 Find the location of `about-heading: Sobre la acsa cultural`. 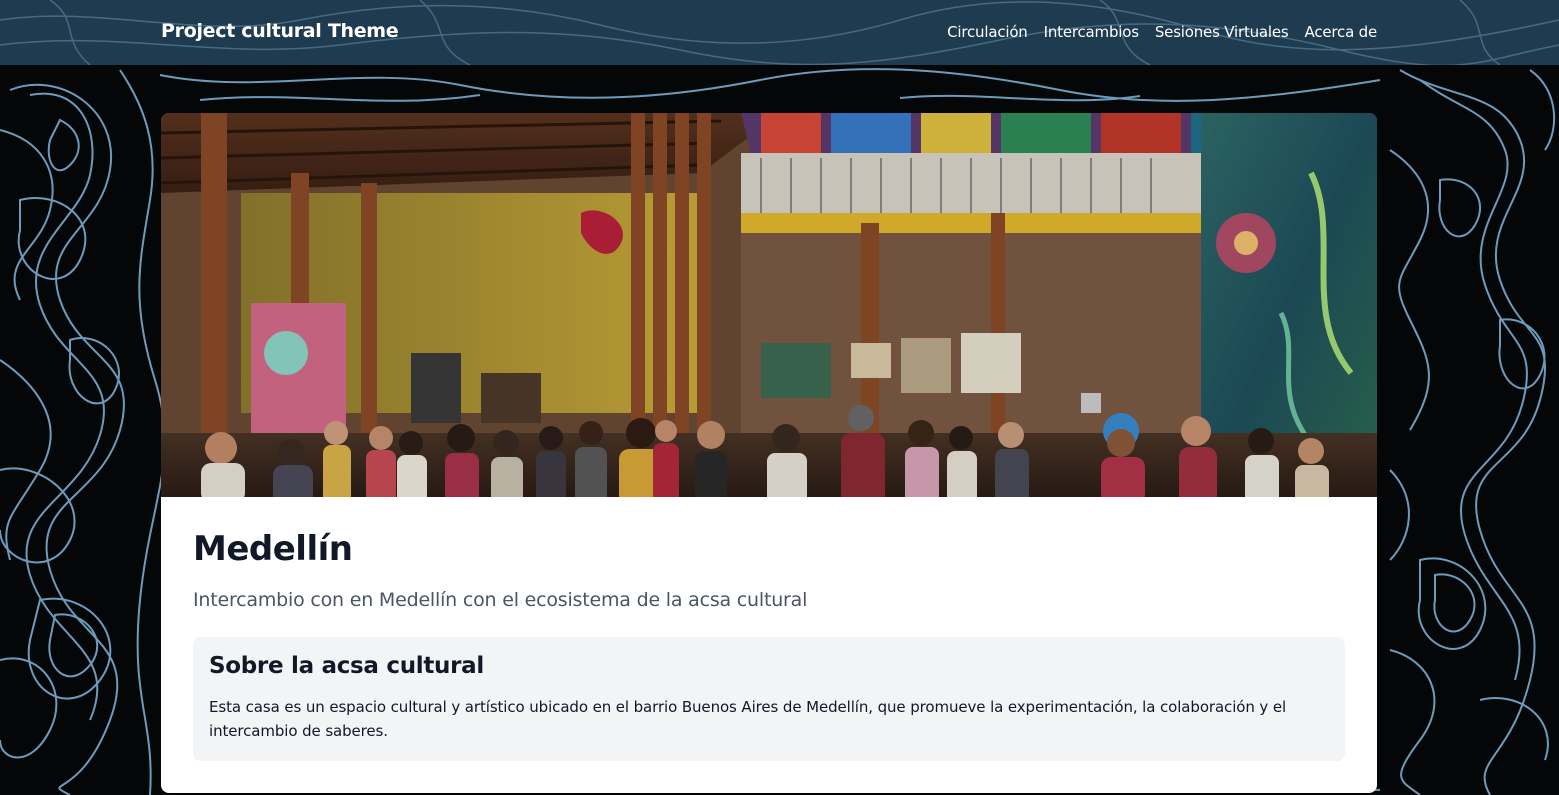

about-heading: Sobre la acsa cultural is located at coordinates (346, 666).